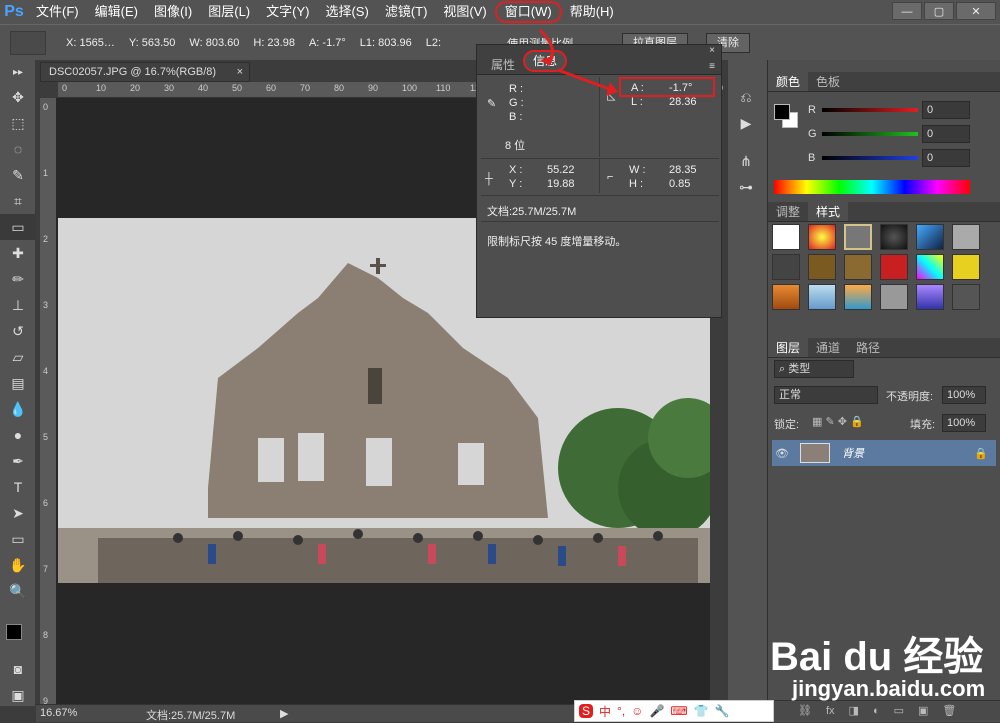  I want to click on lock-icons: ▦ ✎ ✥ 🔒, so click(838, 421).